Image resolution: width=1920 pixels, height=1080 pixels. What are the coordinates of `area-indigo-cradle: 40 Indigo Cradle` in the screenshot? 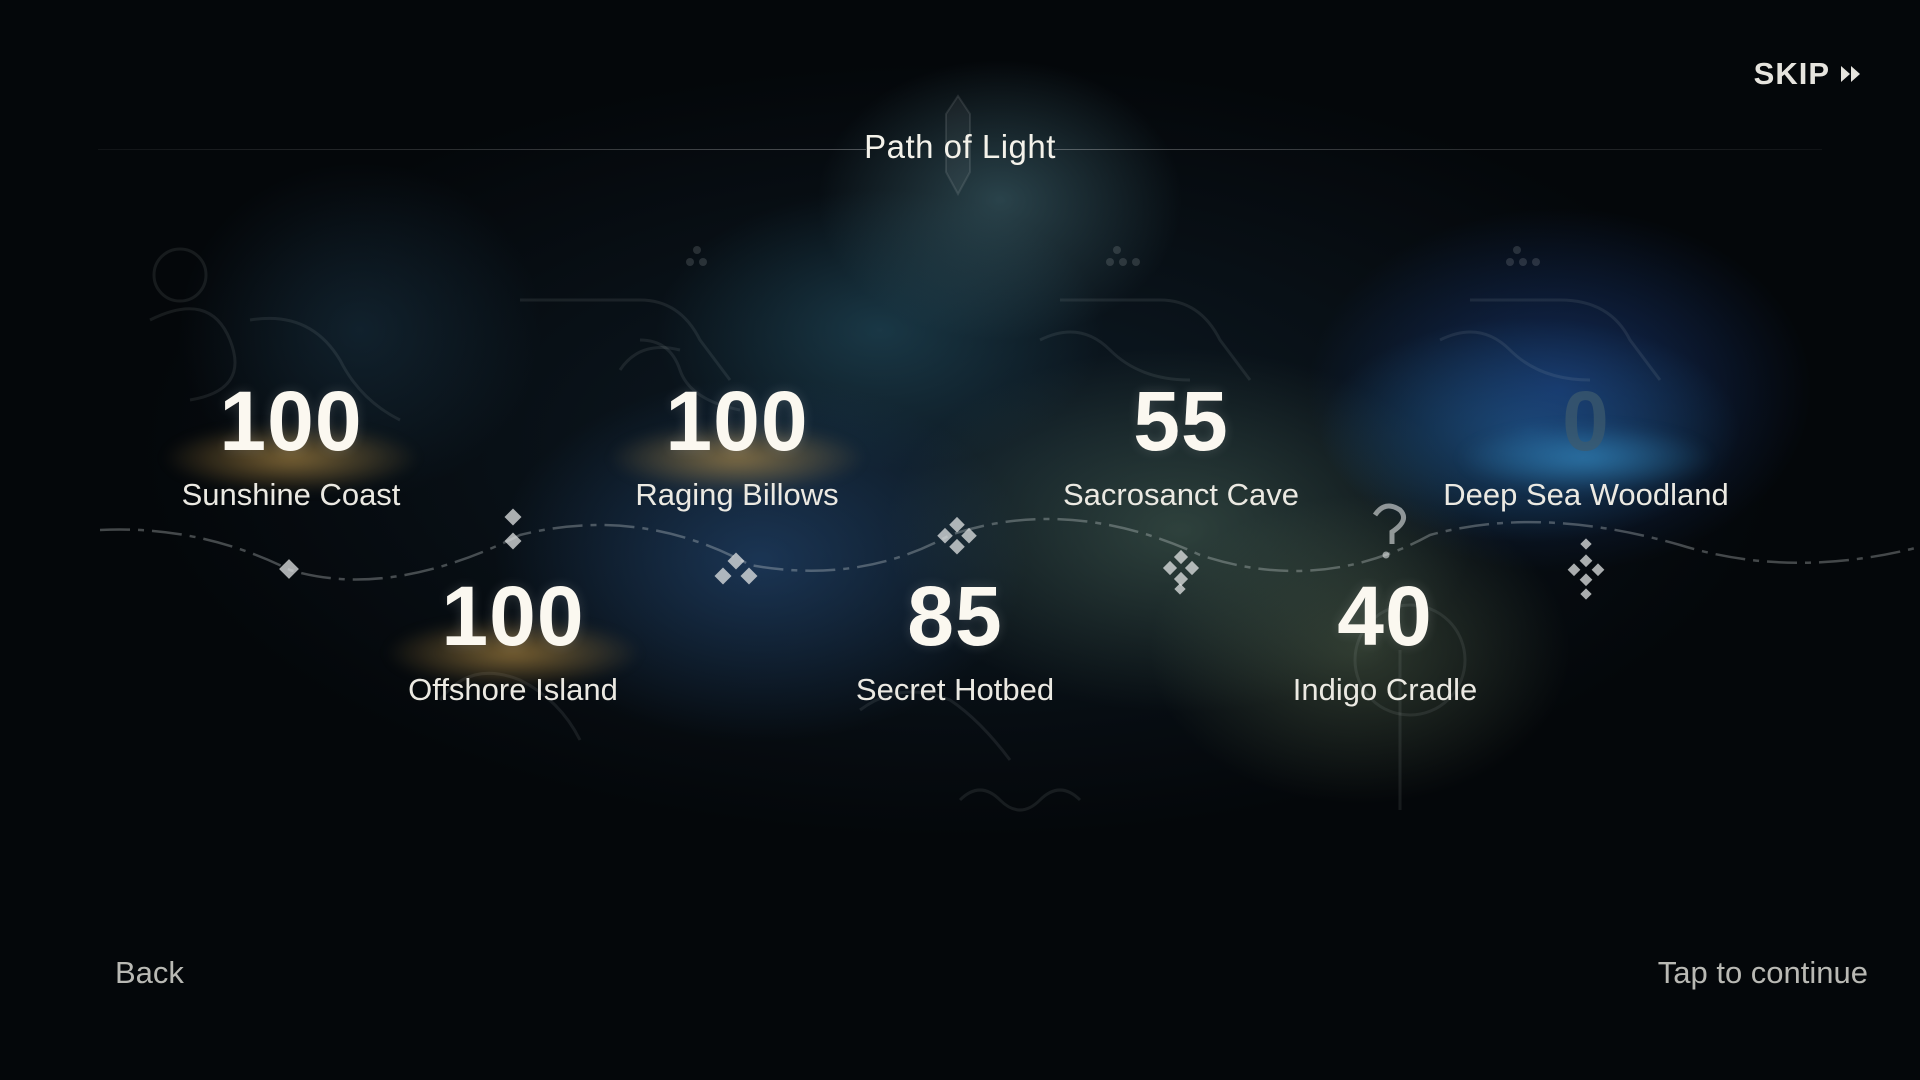 It's located at (1385, 639).